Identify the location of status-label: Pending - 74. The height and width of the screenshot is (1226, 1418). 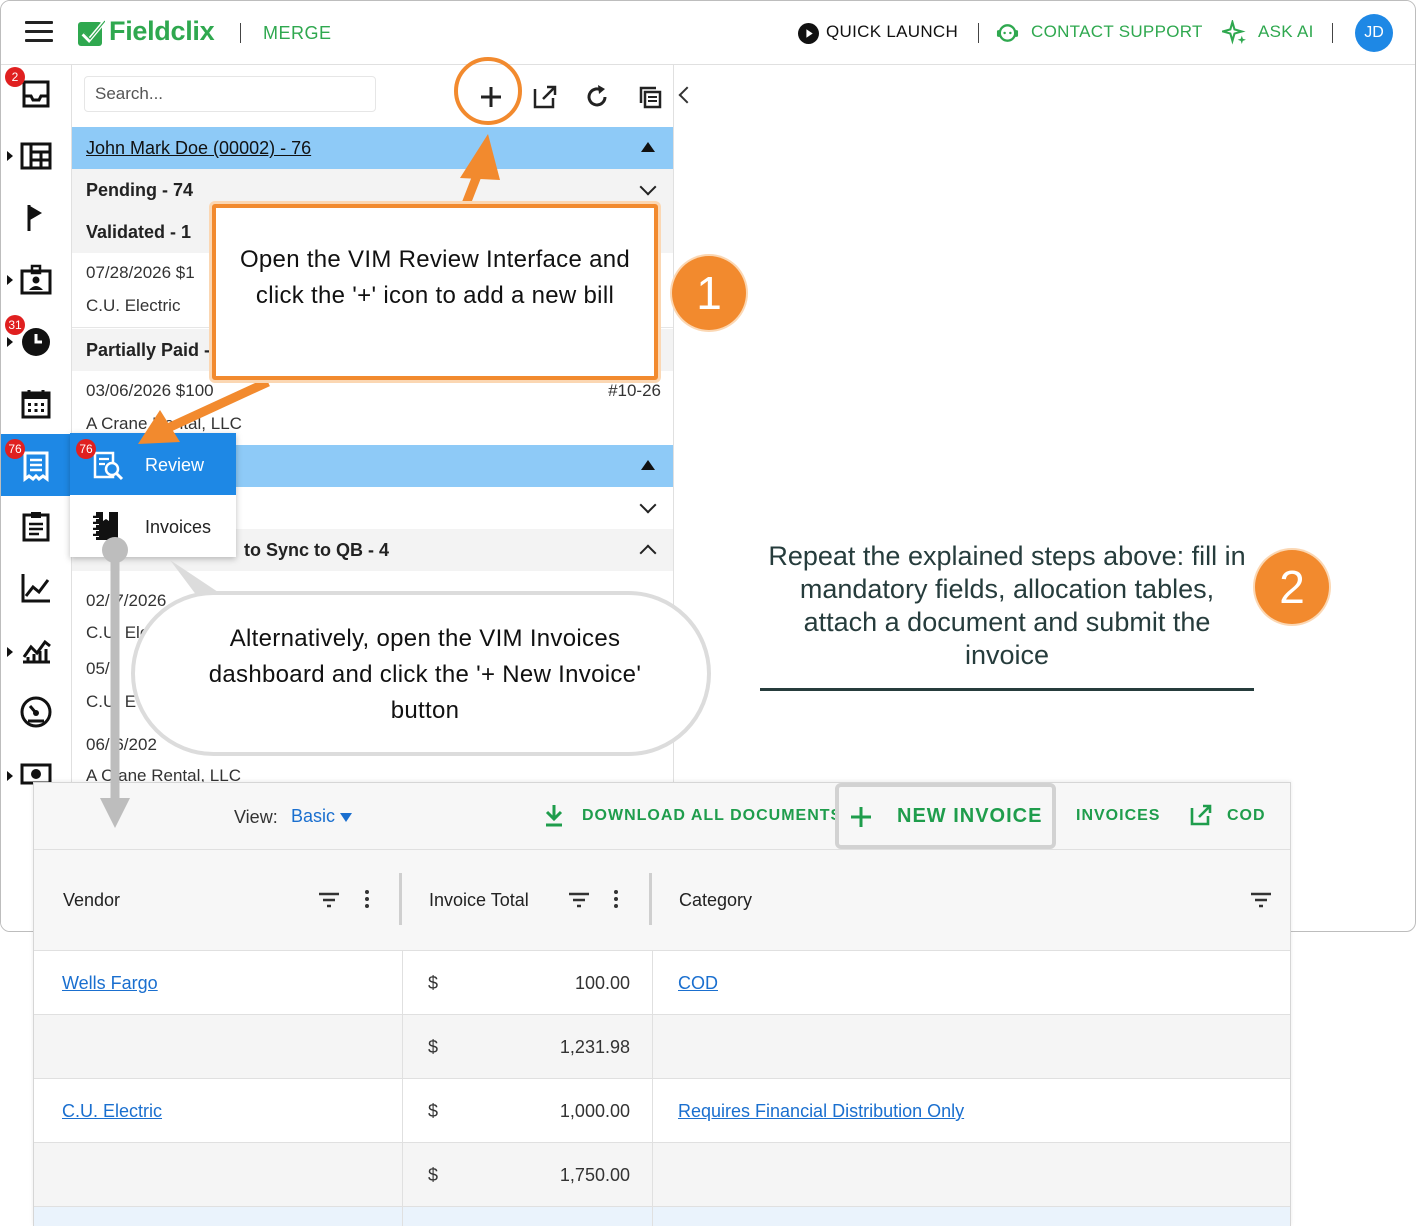
(140, 190).